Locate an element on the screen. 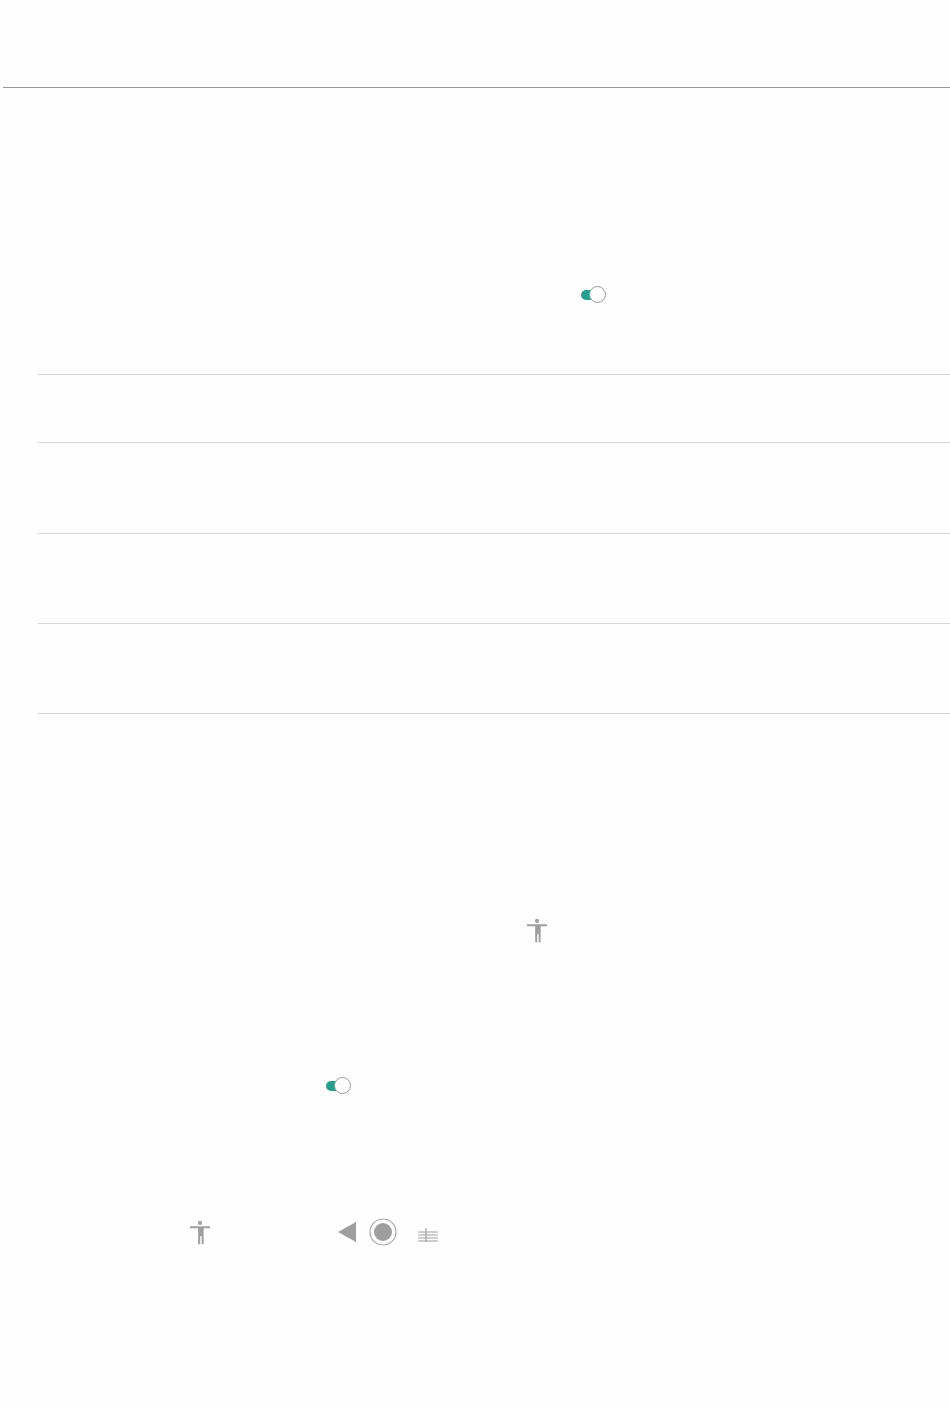 The width and height of the screenshot is (950, 1408). home-icon is located at coordinates (383, 1232).